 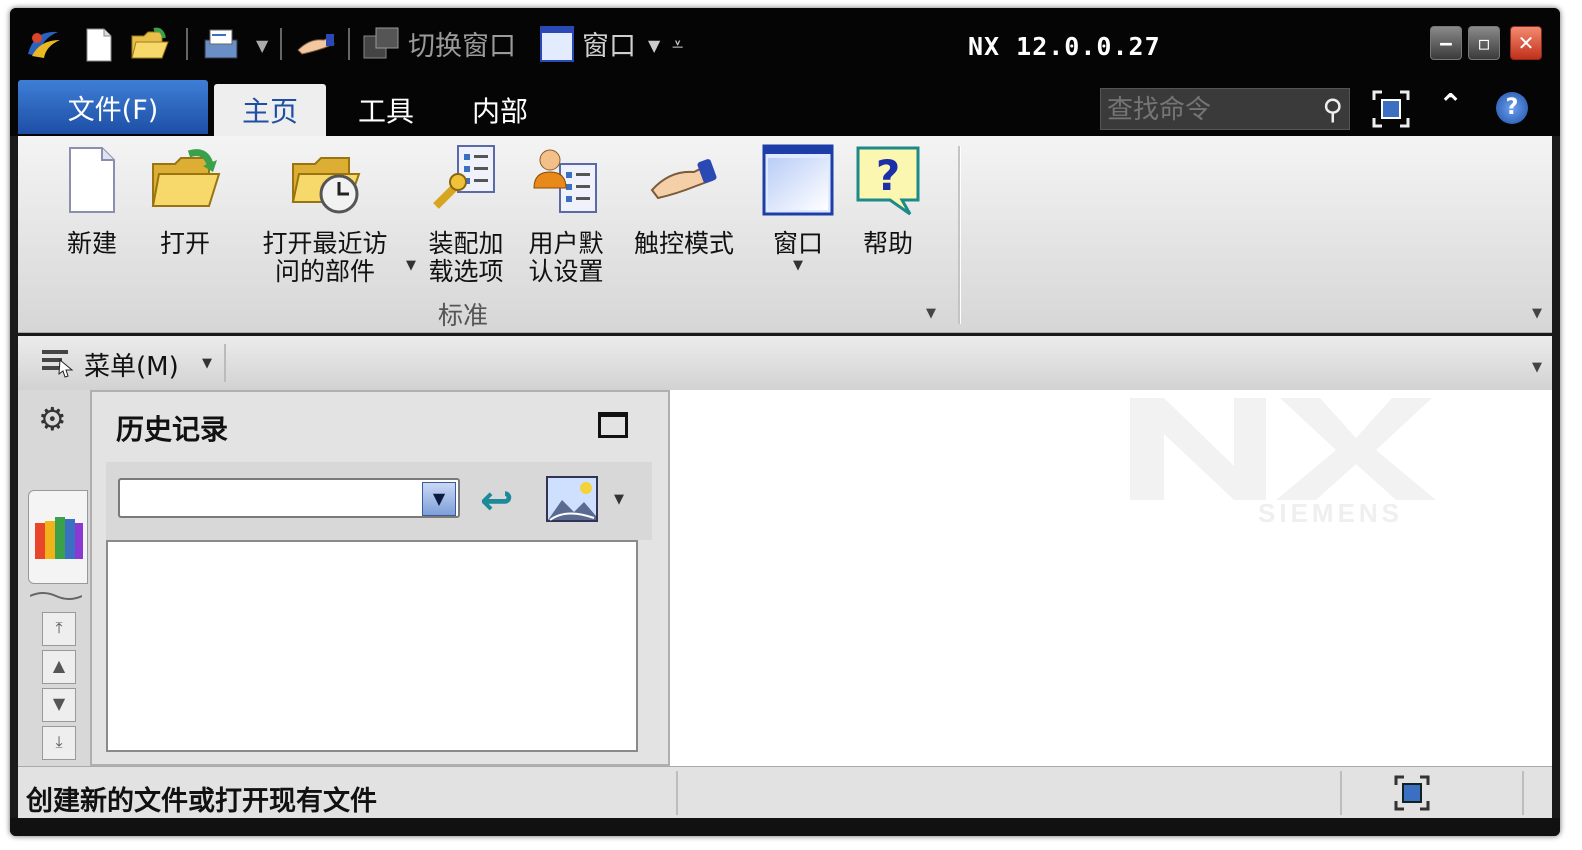 What do you see at coordinates (1526, 43) in the screenshot?
I see `close-button: ✕` at bounding box center [1526, 43].